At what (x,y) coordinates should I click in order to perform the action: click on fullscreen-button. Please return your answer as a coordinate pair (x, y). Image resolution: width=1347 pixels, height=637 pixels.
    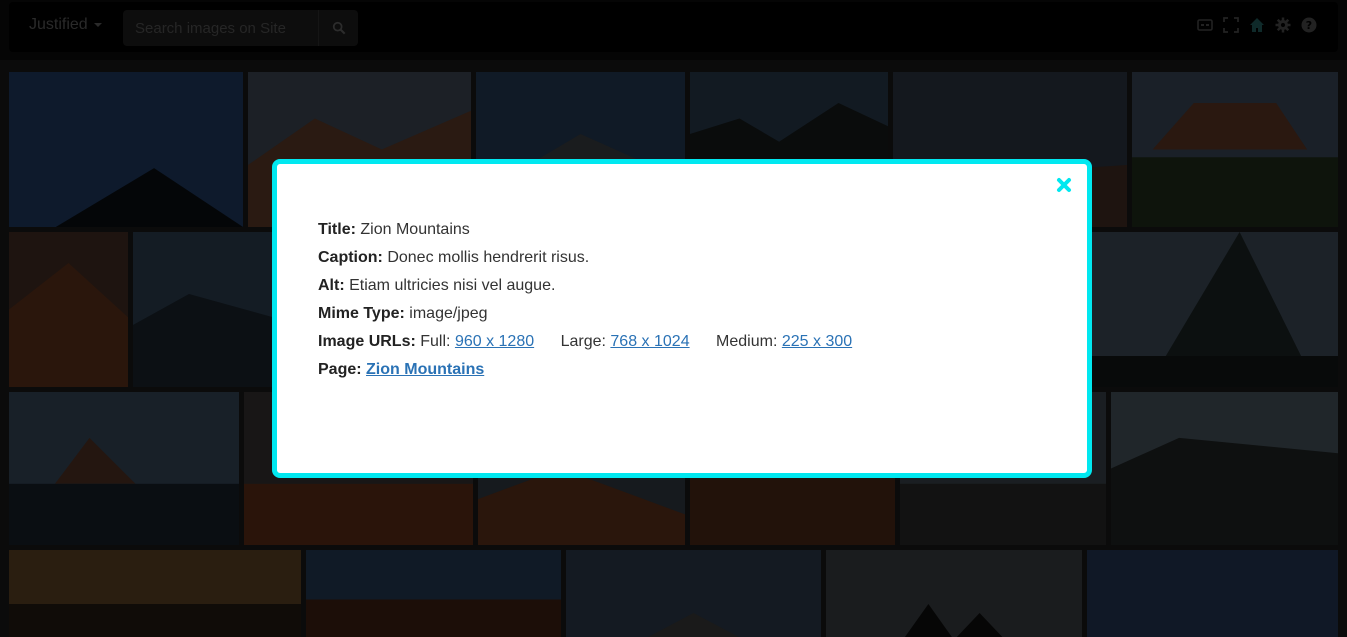
    Looking at the image, I should click on (1231, 25).